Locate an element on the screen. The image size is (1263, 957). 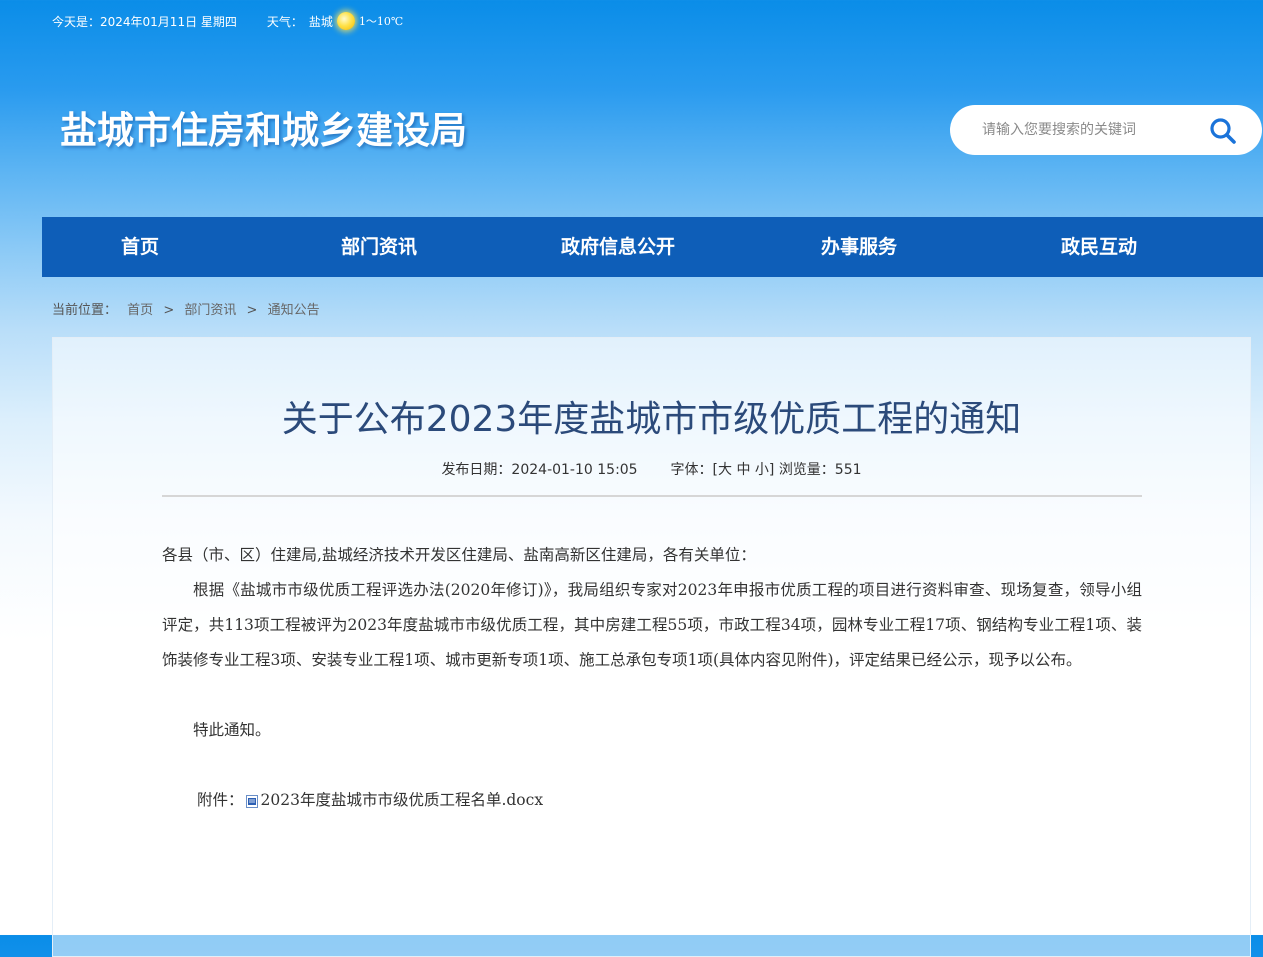
attachment-row: 附件： 2023年度盐城市市级优质工程名单.docx is located at coordinates (370, 800).